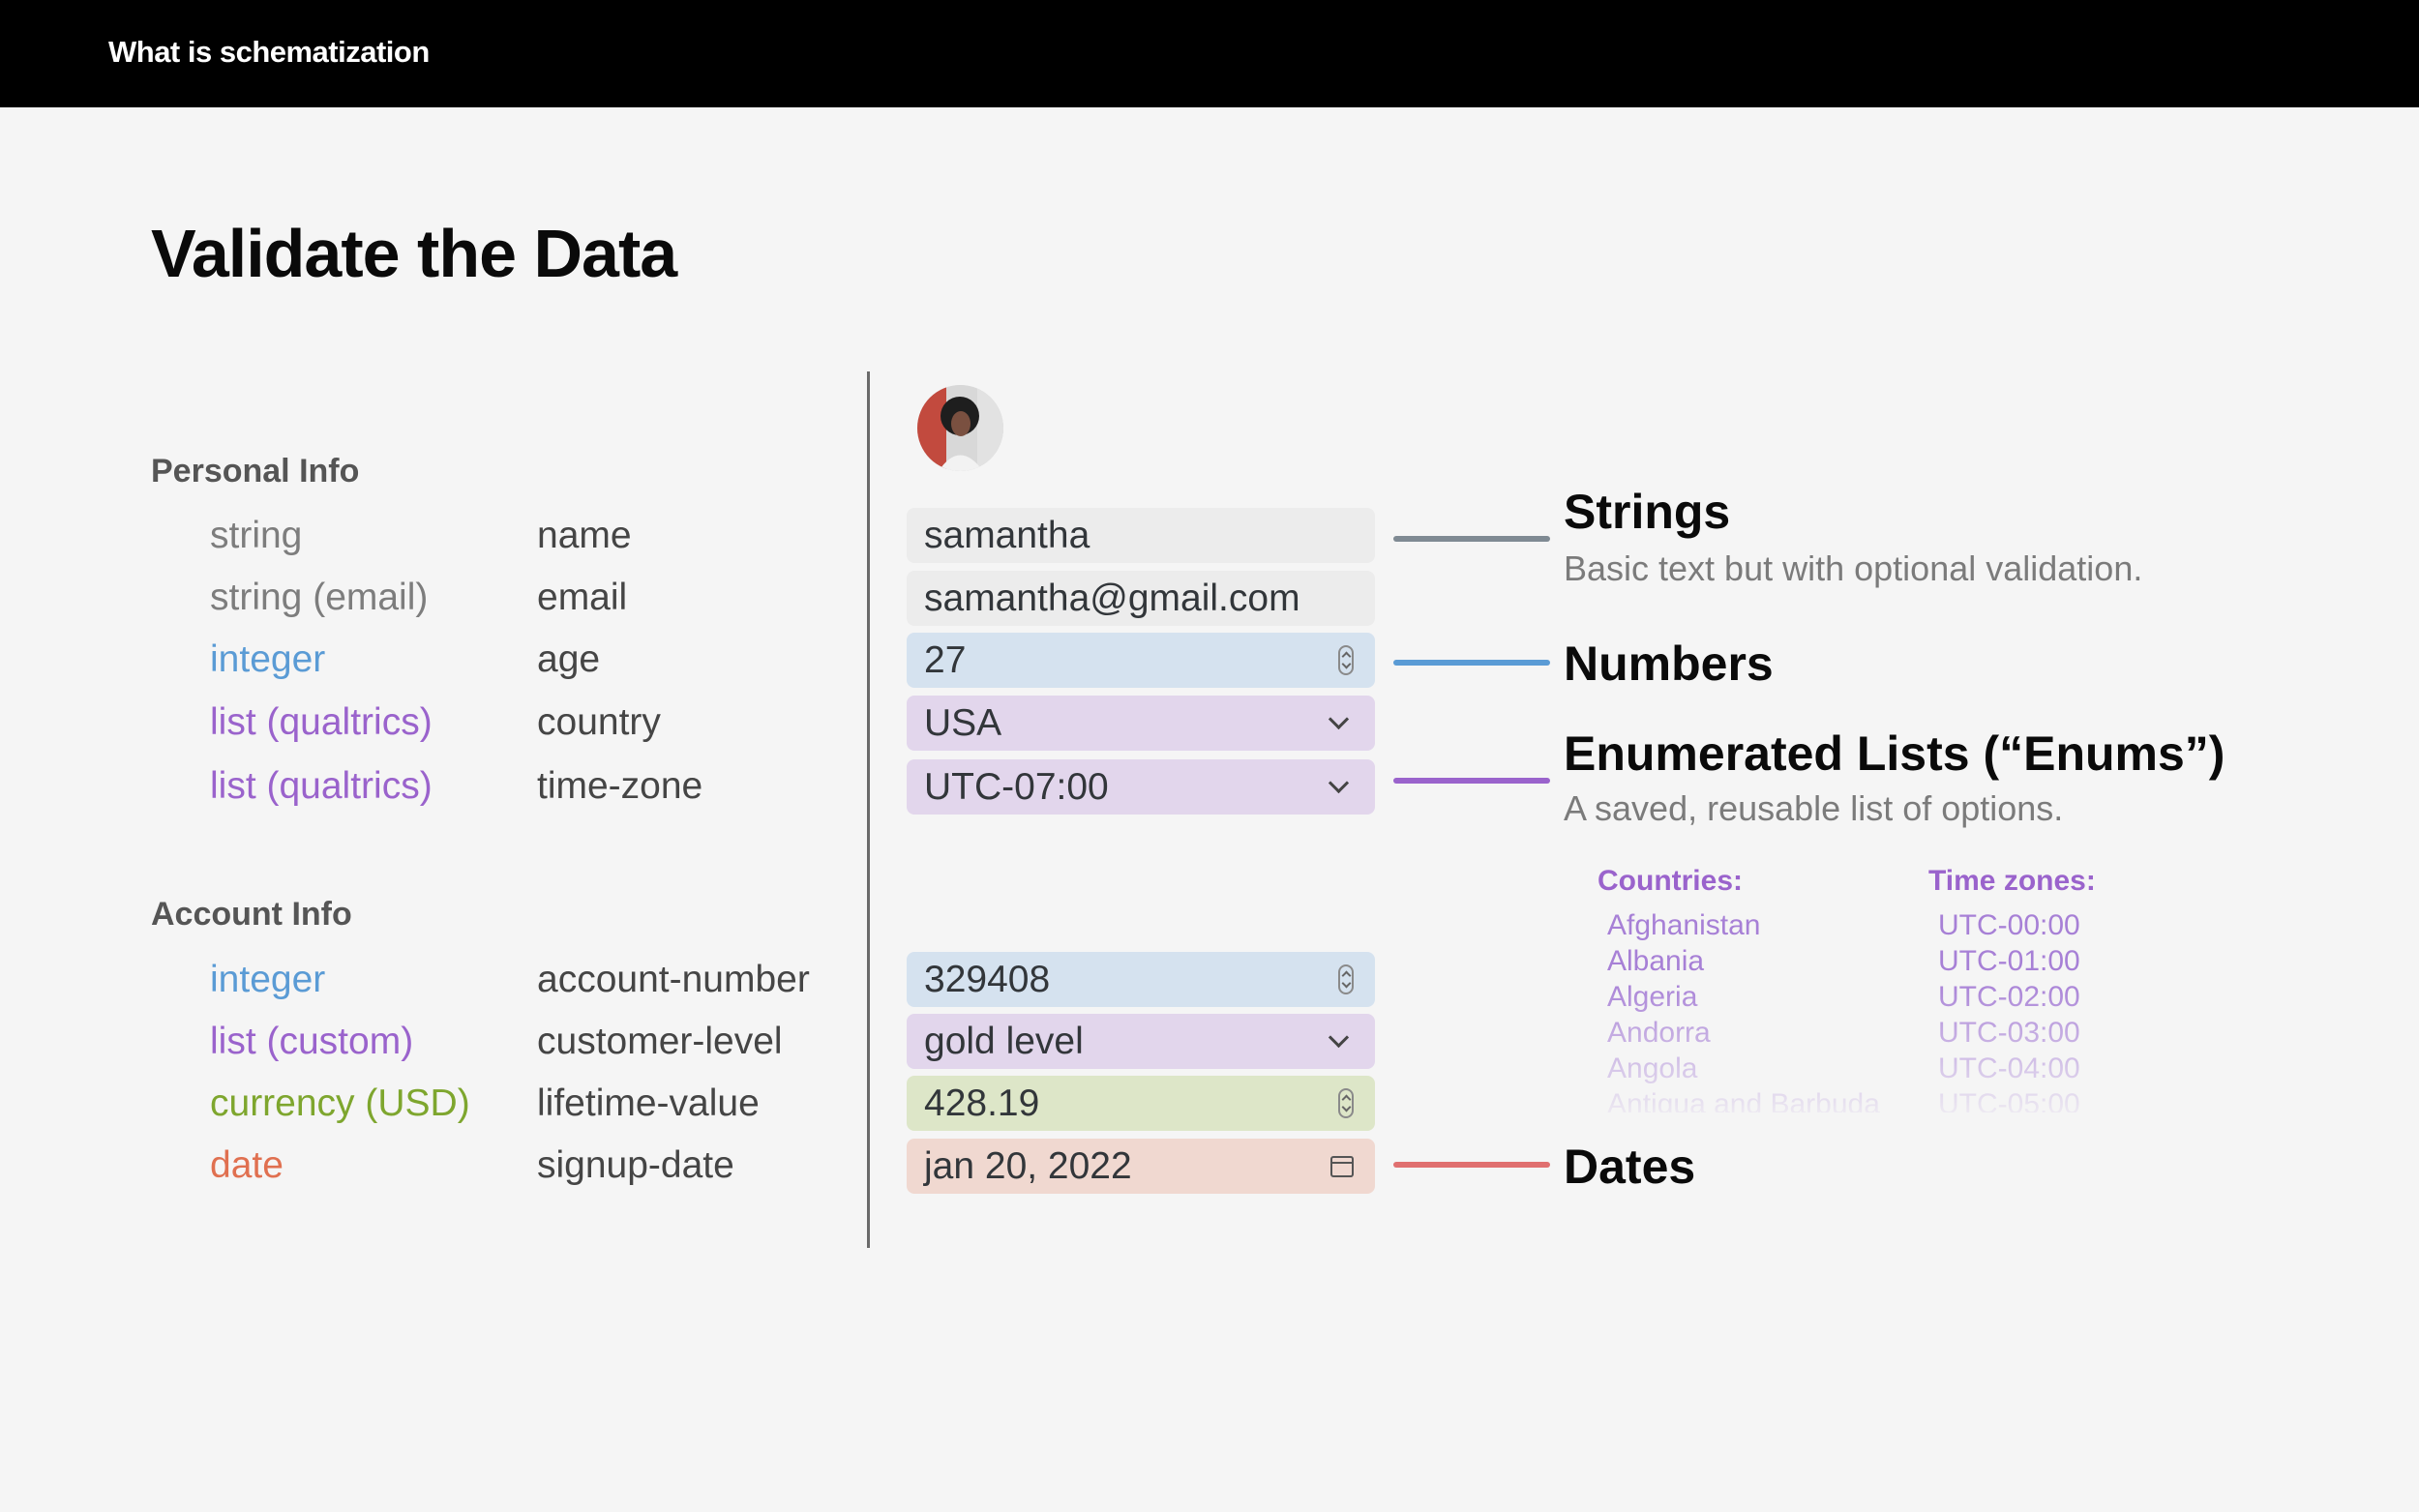 The height and width of the screenshot is (1512, 2419). Describe the element at coordinates (1472, 539) in the screenshot. I see `strings-connector` at that location.